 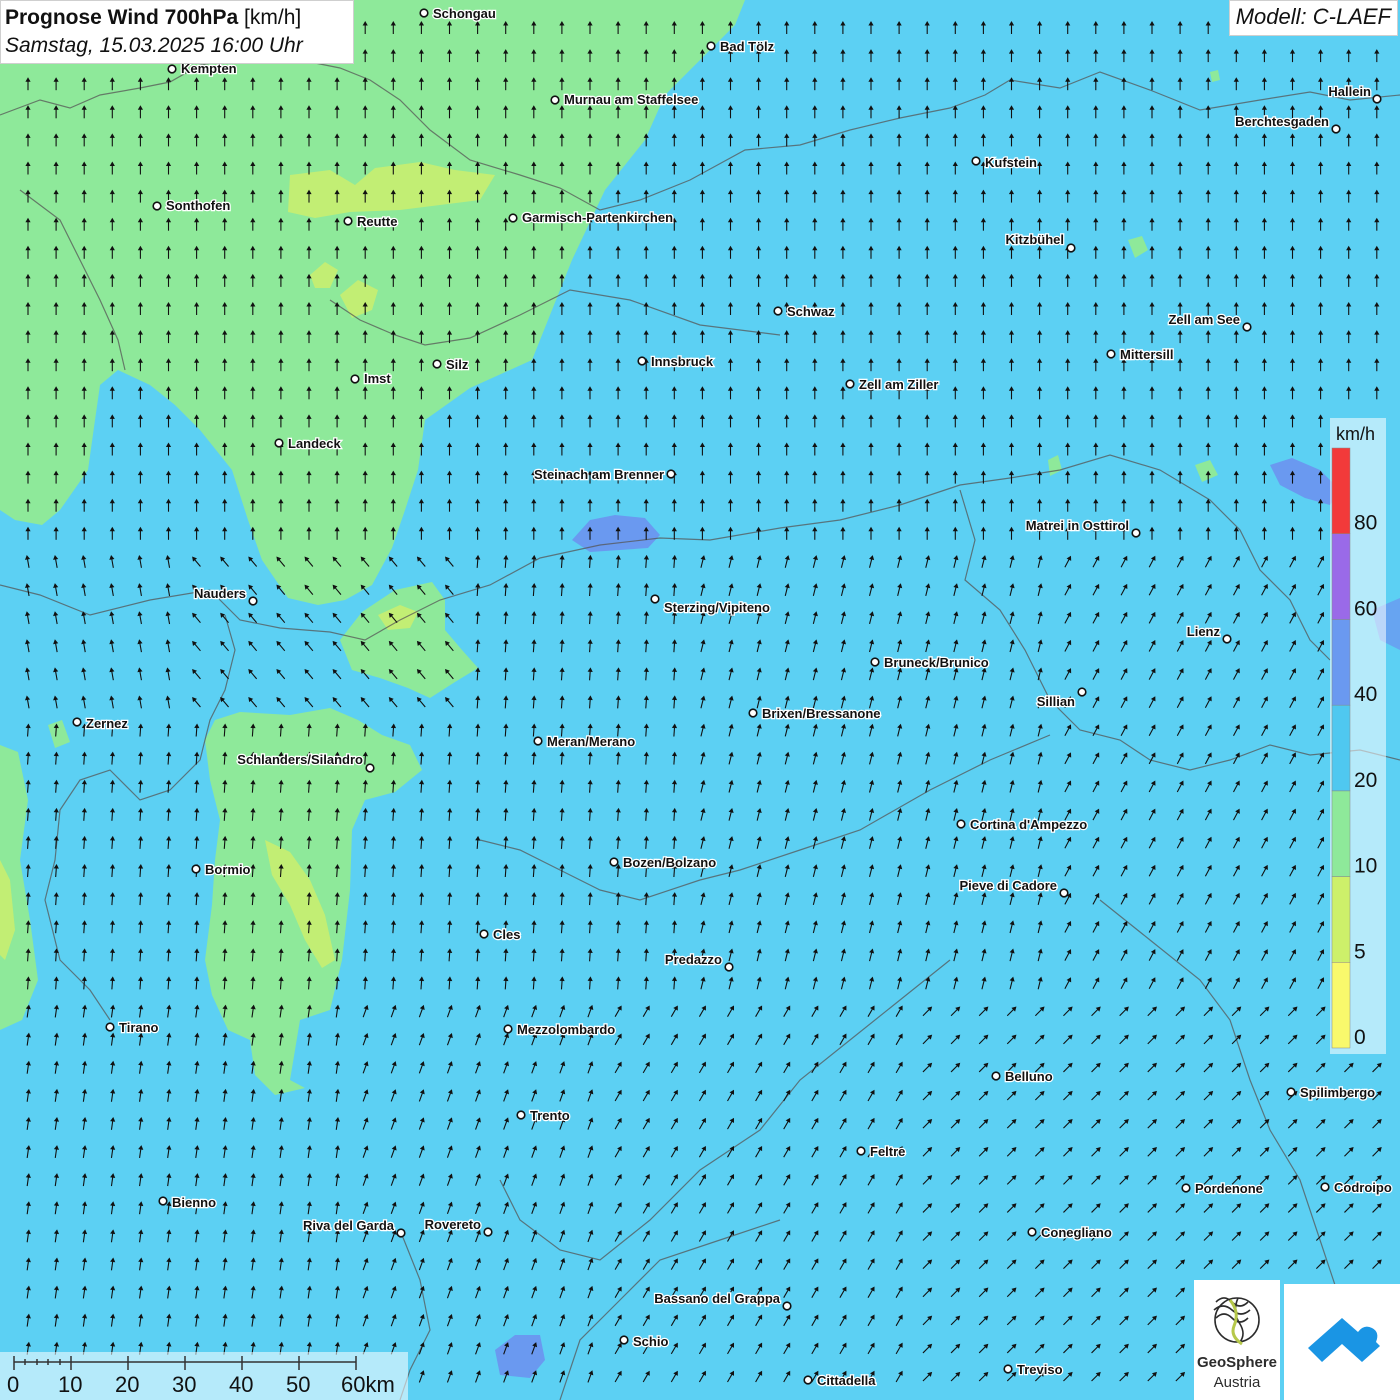 What do you see at coordinates (228, 869) in the screenshot?
I see `city-label: Bormio` at bounding box center [228, 869].